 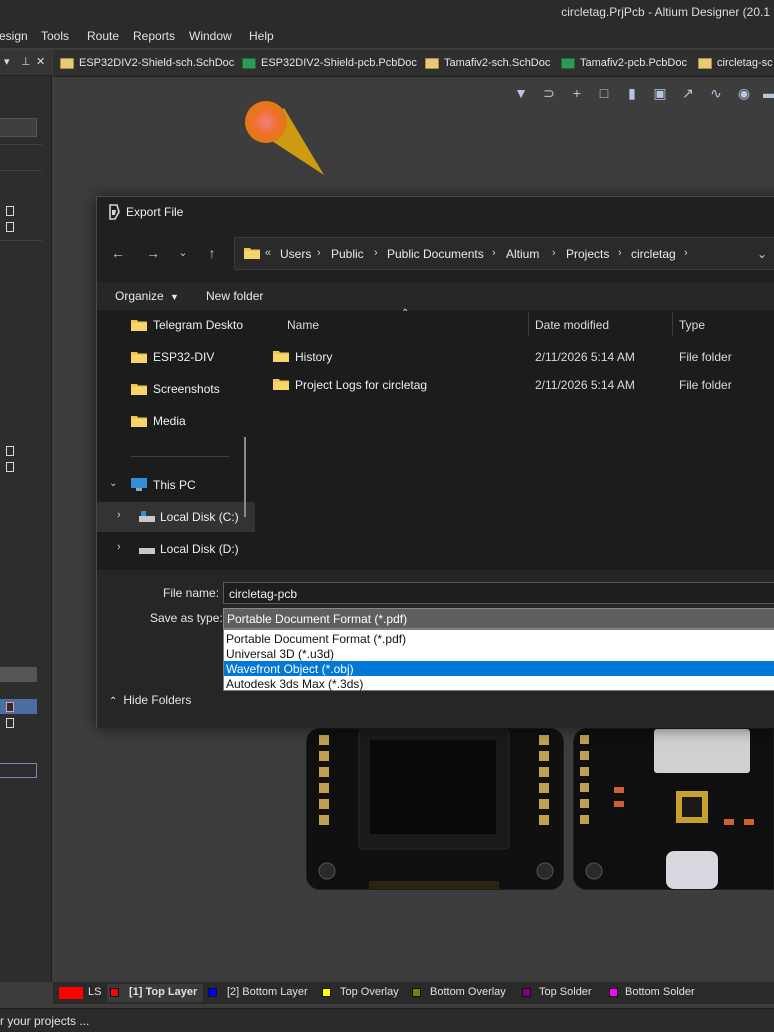 What do you see at coordinates (155, 212) in the screenshot?
I see `dialog-title: Export File` at bounding box center [155, 212].